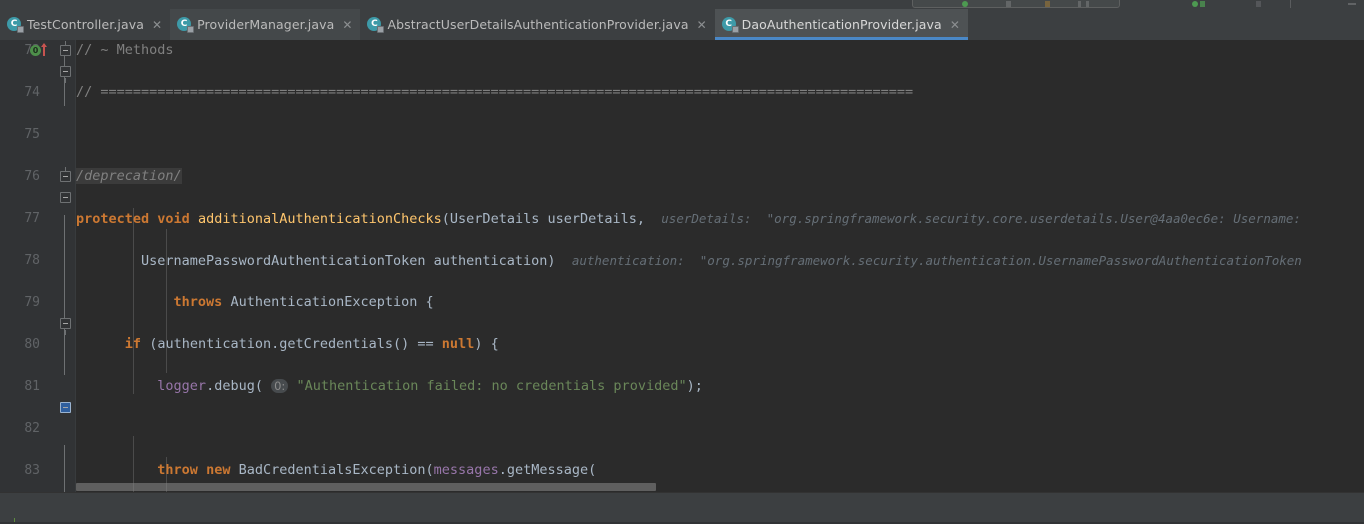  I want to click on line-number: 80, so click(32, 344).